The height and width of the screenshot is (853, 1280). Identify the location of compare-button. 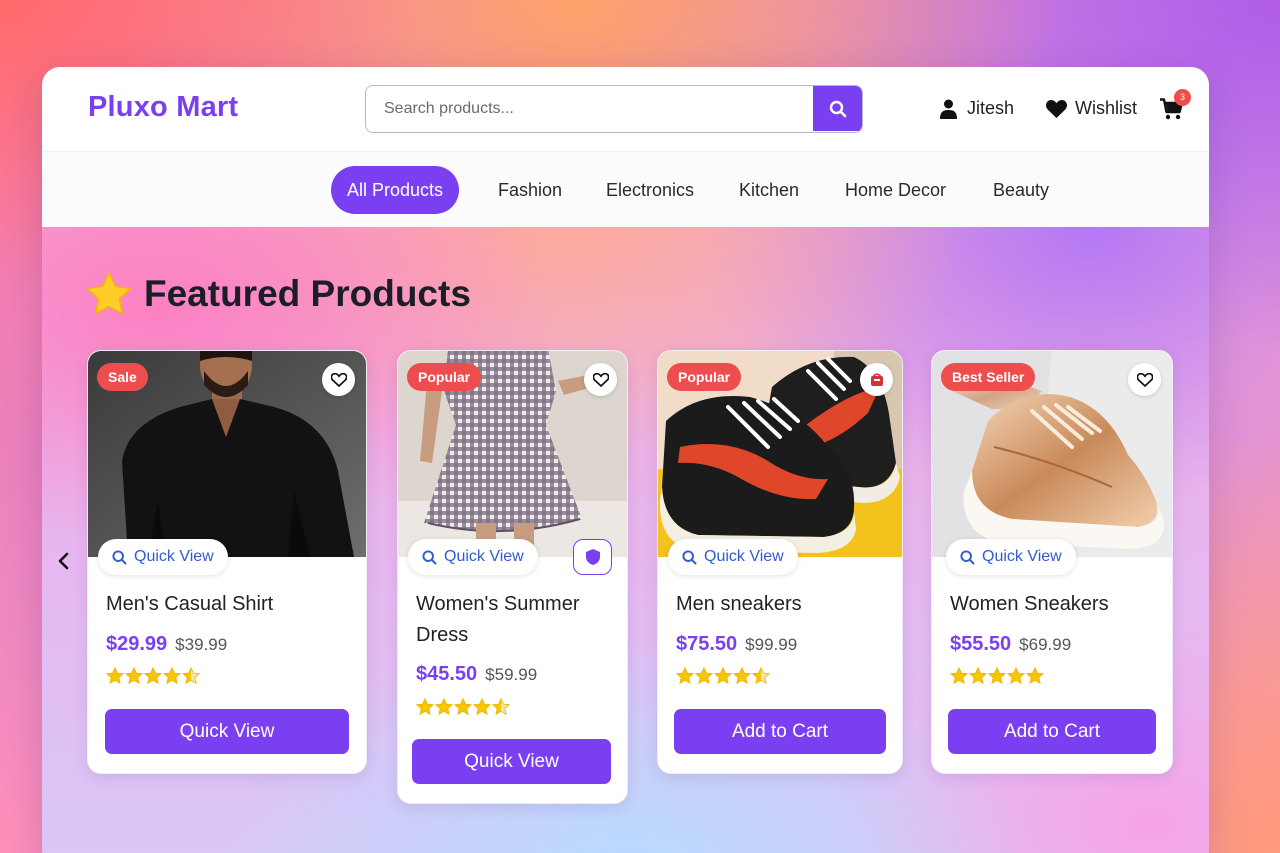
(592, 557).